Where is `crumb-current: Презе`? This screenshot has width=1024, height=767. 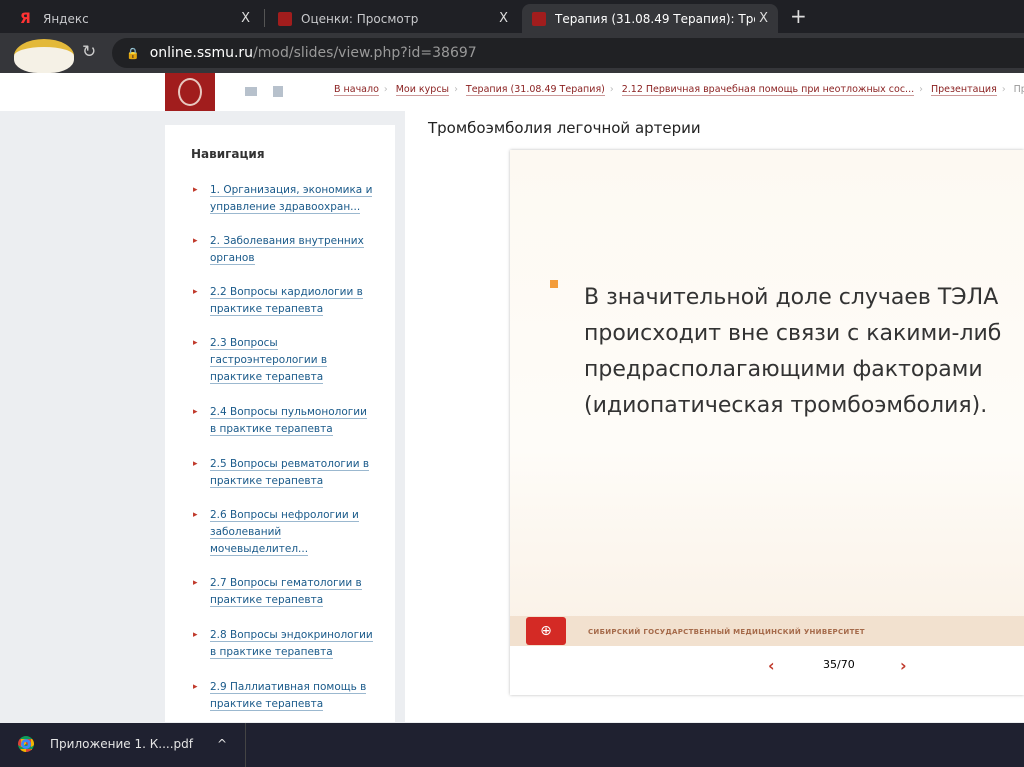 crumb-current: Презе is located at coordinates (1018, 89).